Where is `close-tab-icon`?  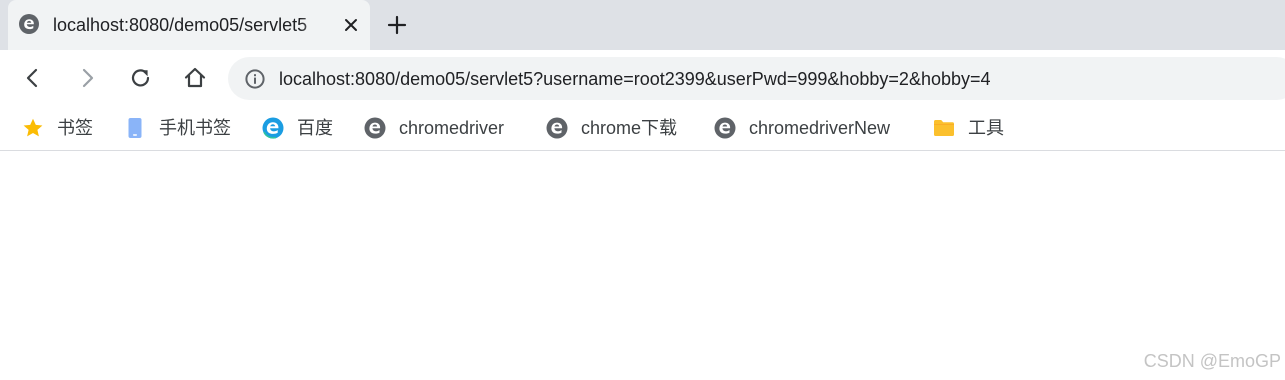
close-tab-icon is located at coordinates (351, 25).